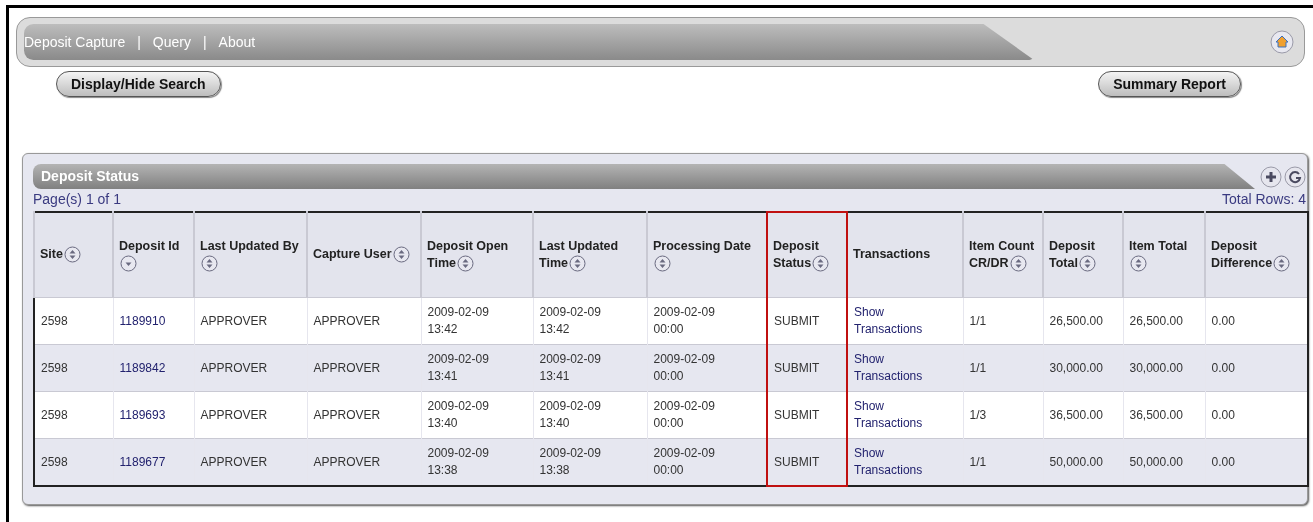  I want to click on column-header: Deposit Status, so click(807, 255).